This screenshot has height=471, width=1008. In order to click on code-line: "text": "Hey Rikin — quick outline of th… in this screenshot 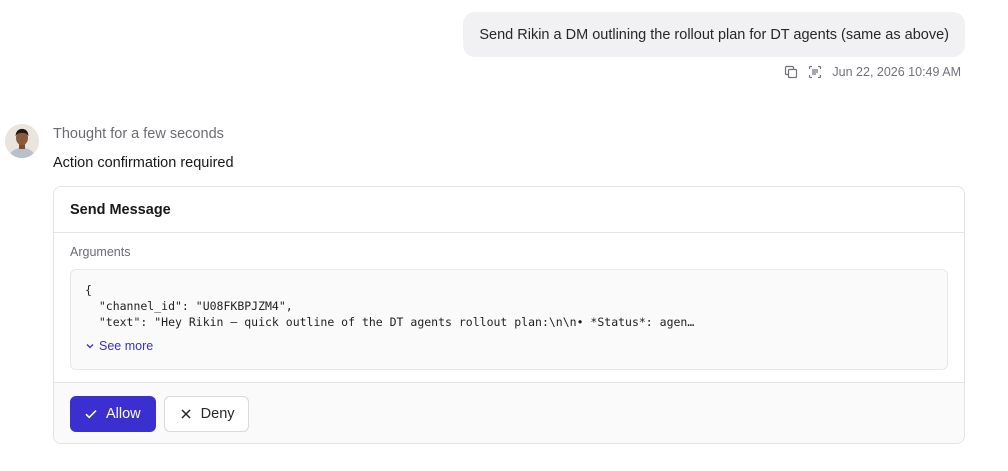, I will do `click(390, 322)`.